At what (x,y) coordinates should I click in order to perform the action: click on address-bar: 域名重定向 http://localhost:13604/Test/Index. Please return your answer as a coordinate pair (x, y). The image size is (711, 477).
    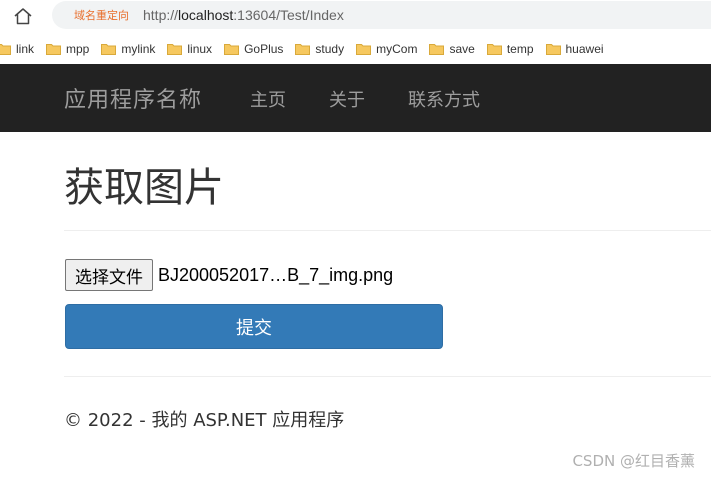
    Looking at the image, I should click on (355, 15).